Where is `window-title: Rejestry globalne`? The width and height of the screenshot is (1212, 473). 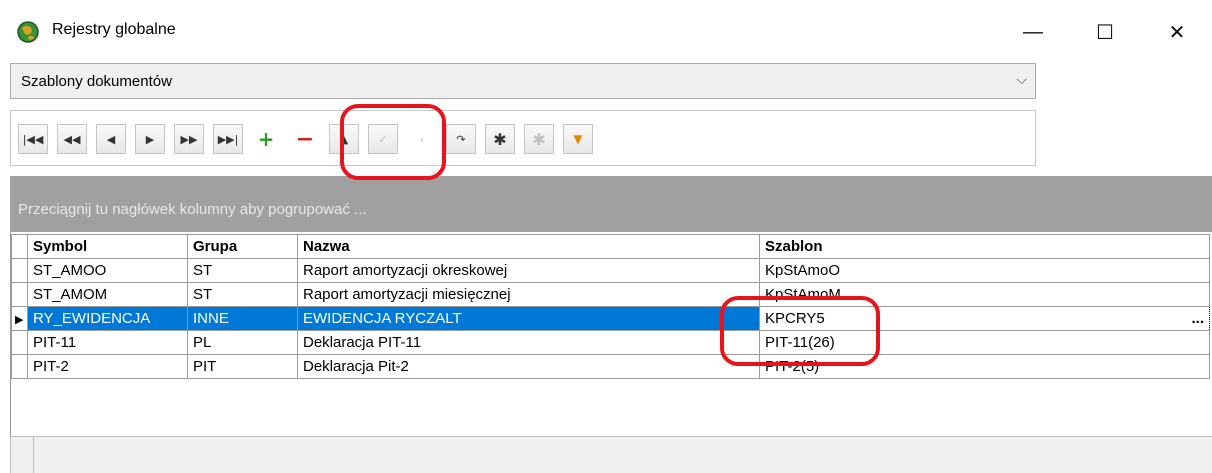 window-title: Rejestry globalne is located at coordinates (114, 29).